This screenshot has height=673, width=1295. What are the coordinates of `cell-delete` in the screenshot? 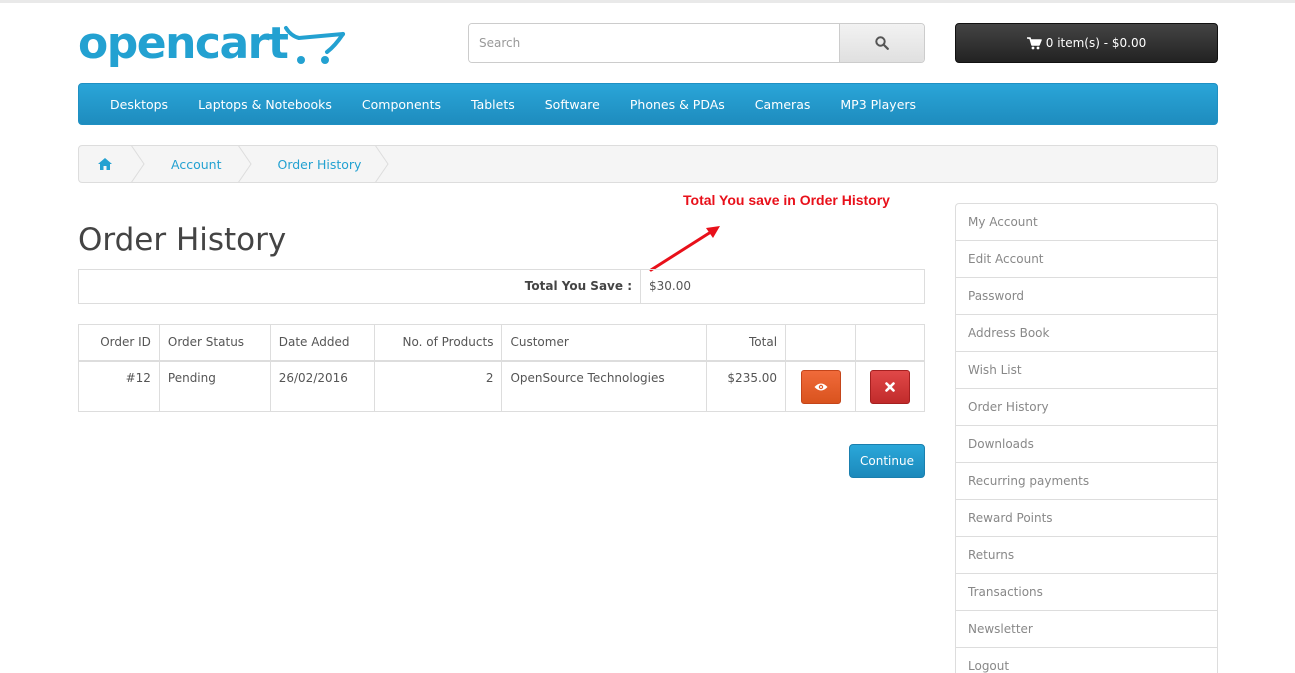 It's located at (890, 386).